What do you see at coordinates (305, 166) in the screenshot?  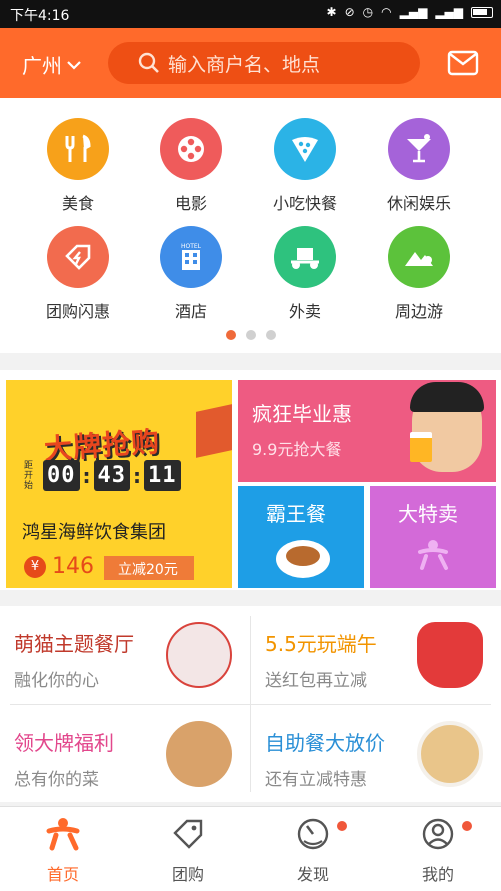 I see `category-xiaochi: 小吃快餐` at bounding box center [305, 166].